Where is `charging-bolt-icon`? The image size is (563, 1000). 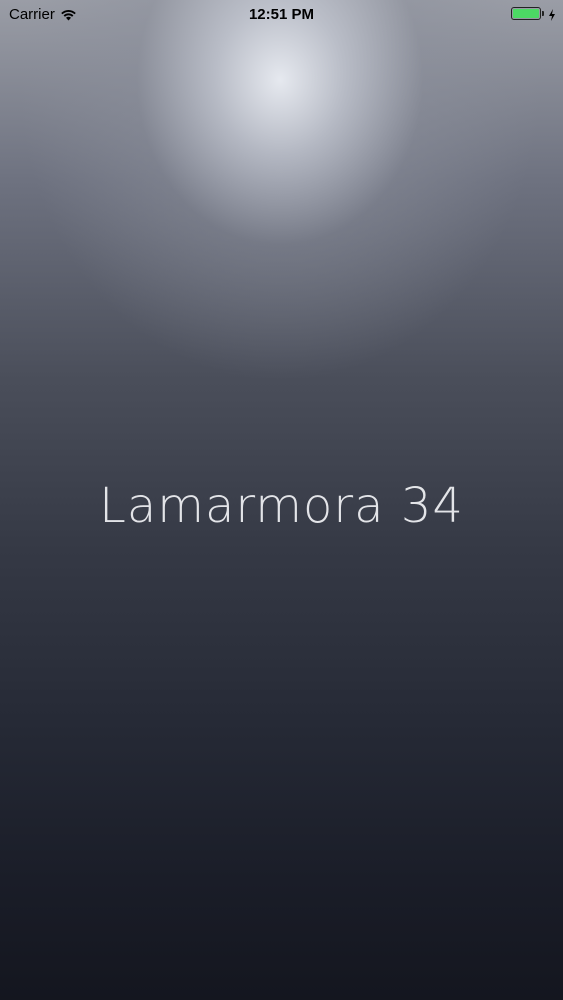 charging-bolt-icon is located at coordinates (552, 14).